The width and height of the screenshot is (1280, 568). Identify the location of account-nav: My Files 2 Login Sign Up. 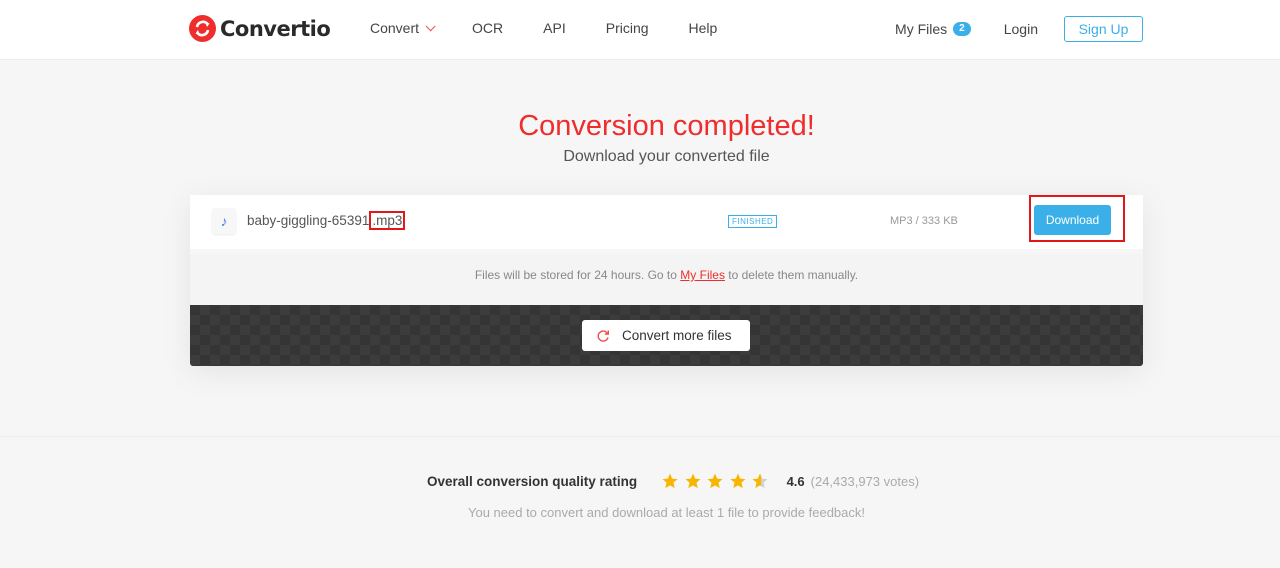
(1019, 29).